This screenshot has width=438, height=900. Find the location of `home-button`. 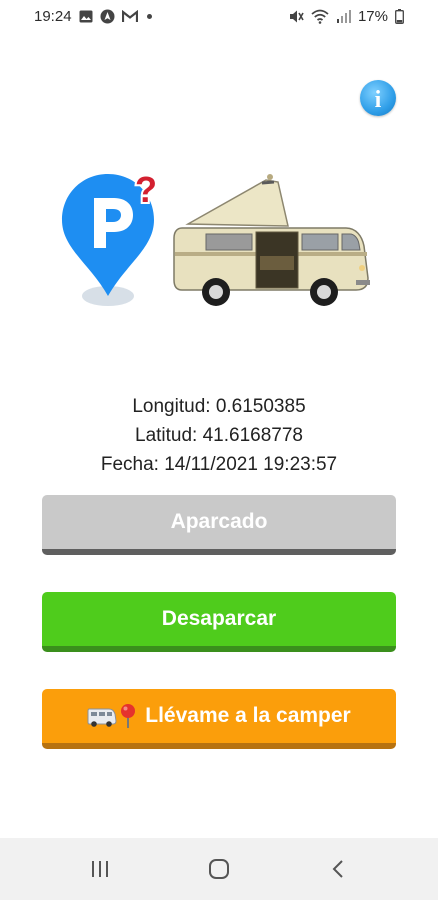

home-button is located at coordinates (219, 869).